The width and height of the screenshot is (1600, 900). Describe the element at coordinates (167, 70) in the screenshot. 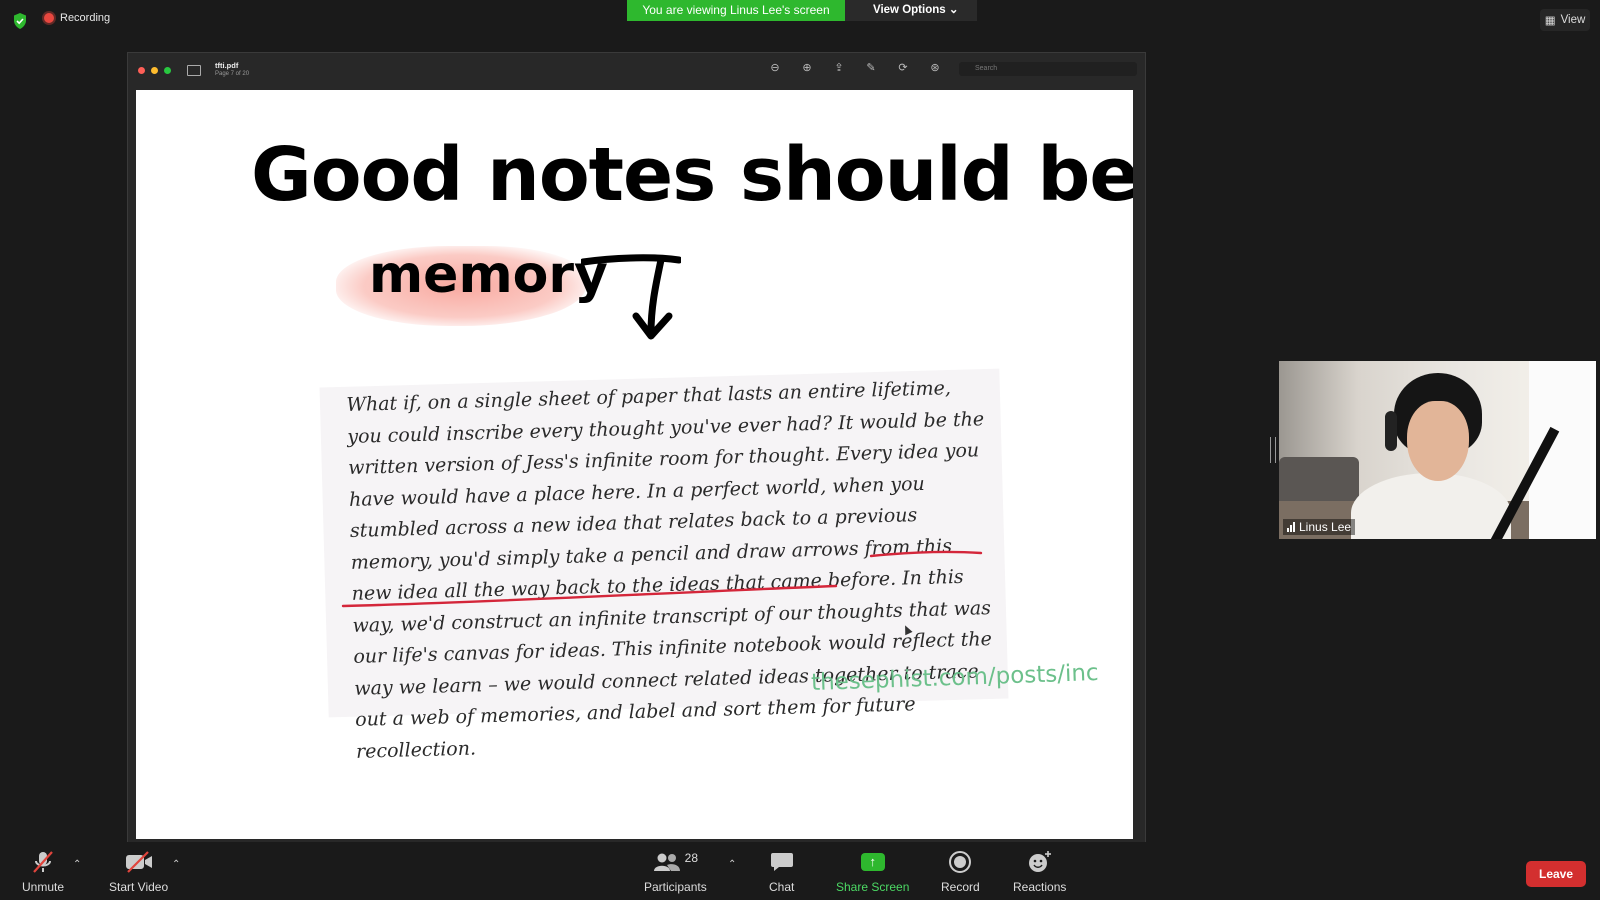

I see `zoom-window-icon` at that location.